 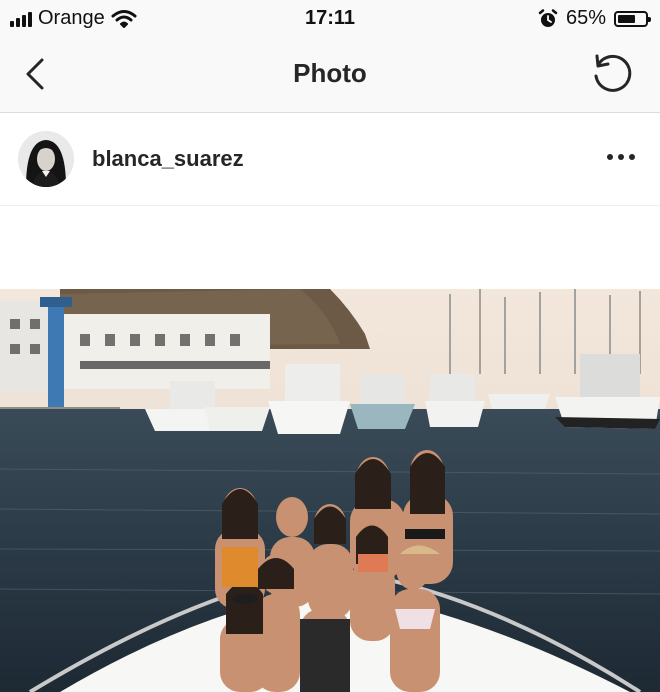 I want to click on more-options-button, so click(x=621, y=157).